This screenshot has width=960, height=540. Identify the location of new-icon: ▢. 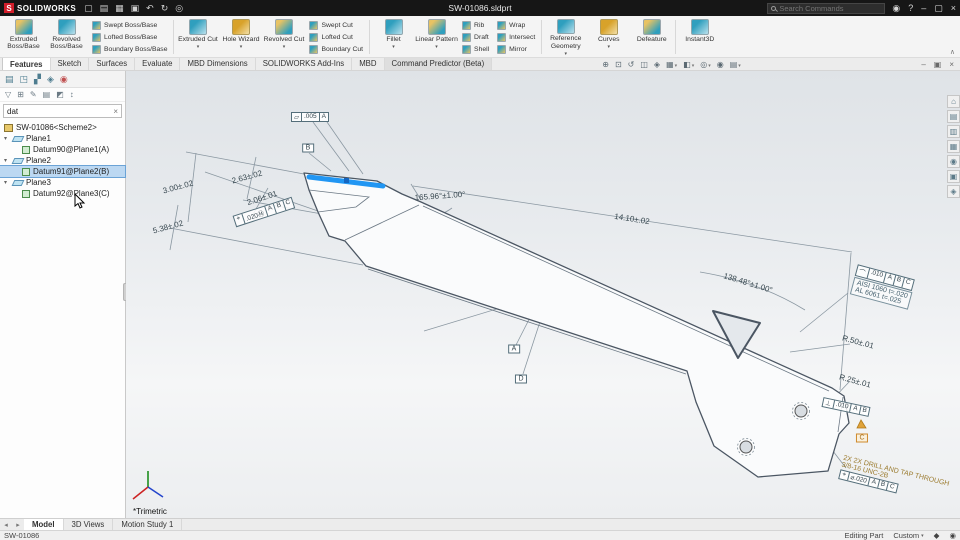
(88, 8).